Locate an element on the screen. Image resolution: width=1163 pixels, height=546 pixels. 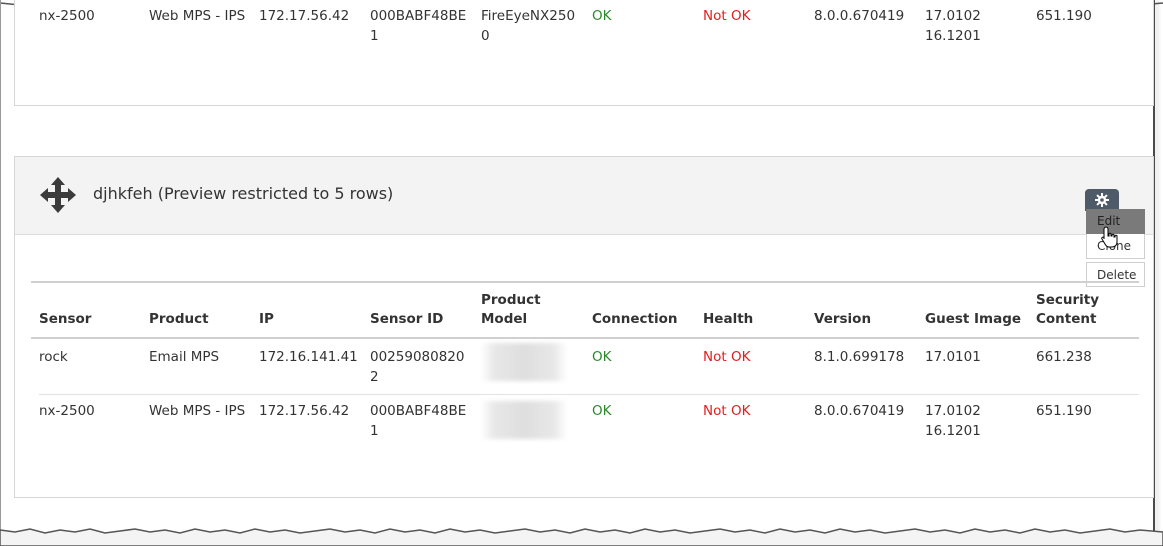
cell-version: 8.1.0.699178 is located at coordinates (859, 357).